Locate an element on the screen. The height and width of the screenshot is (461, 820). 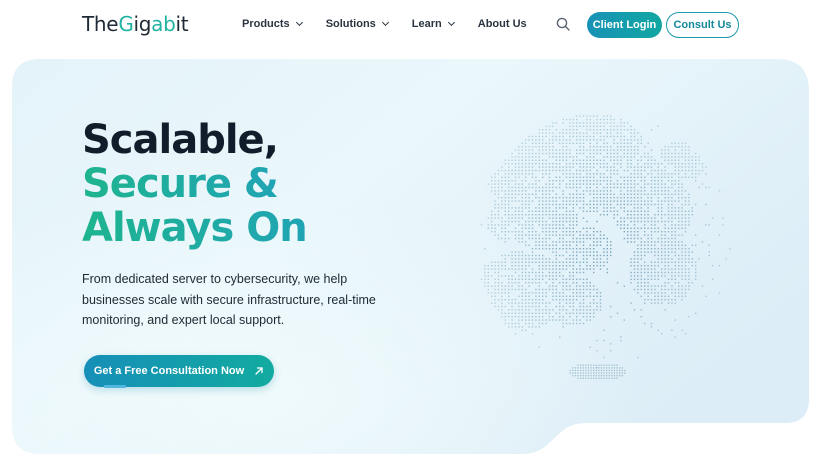
nav-item-label: Learn is located at coordinates (426, 24).